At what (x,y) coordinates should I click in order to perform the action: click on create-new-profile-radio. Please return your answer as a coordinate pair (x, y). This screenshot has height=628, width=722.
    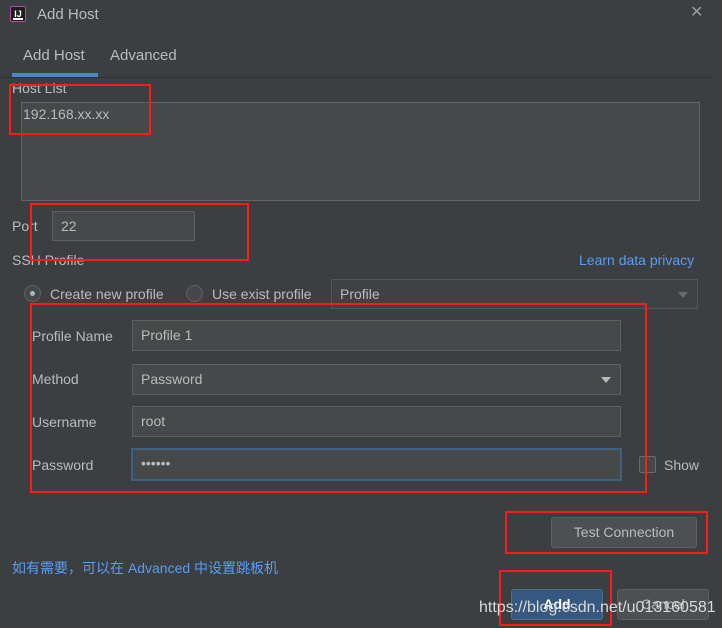
    Looking at the image, I should click on (32, 293).